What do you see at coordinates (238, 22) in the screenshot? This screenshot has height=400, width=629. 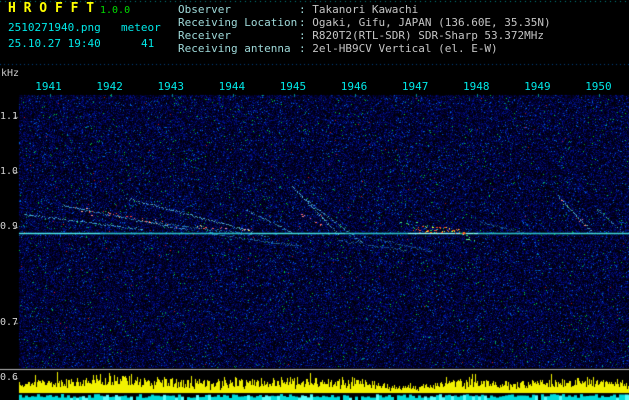 I see `info-label: Receiving Location` at bounding box center [238, 22].